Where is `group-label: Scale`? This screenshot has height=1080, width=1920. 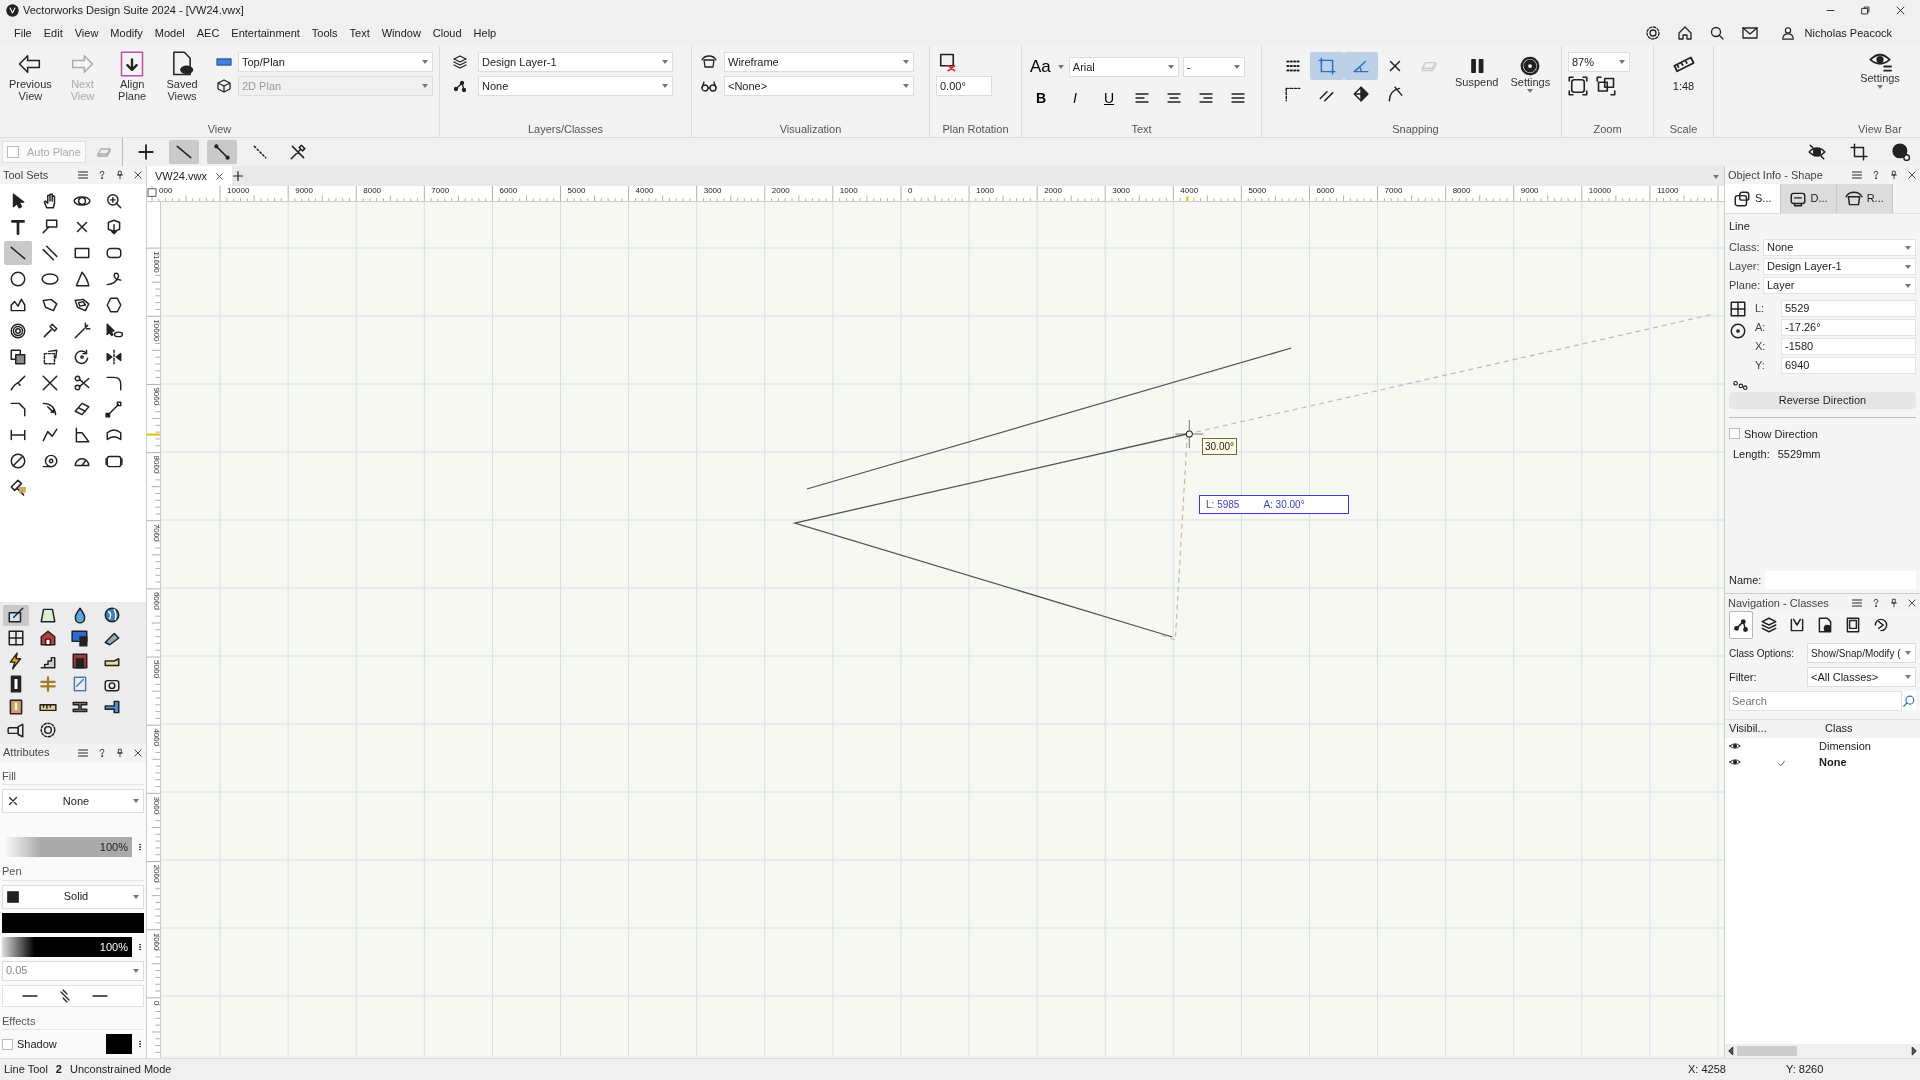 group-label: Scale is located at coordinates (1683, 129).